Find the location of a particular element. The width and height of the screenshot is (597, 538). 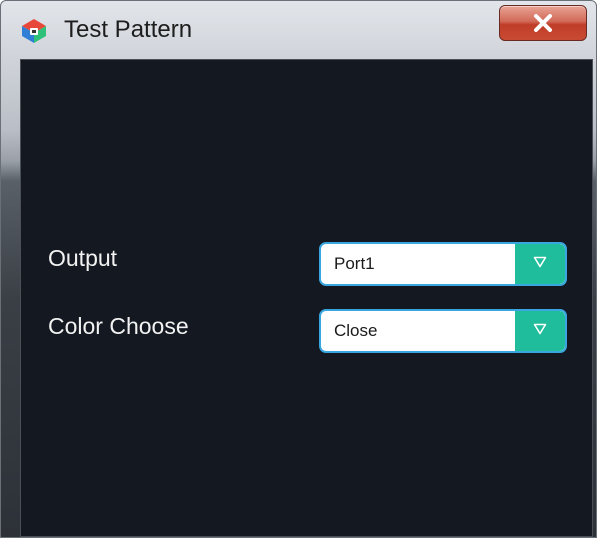

window-title: Test Pattern is located at coordinates (128, 29).